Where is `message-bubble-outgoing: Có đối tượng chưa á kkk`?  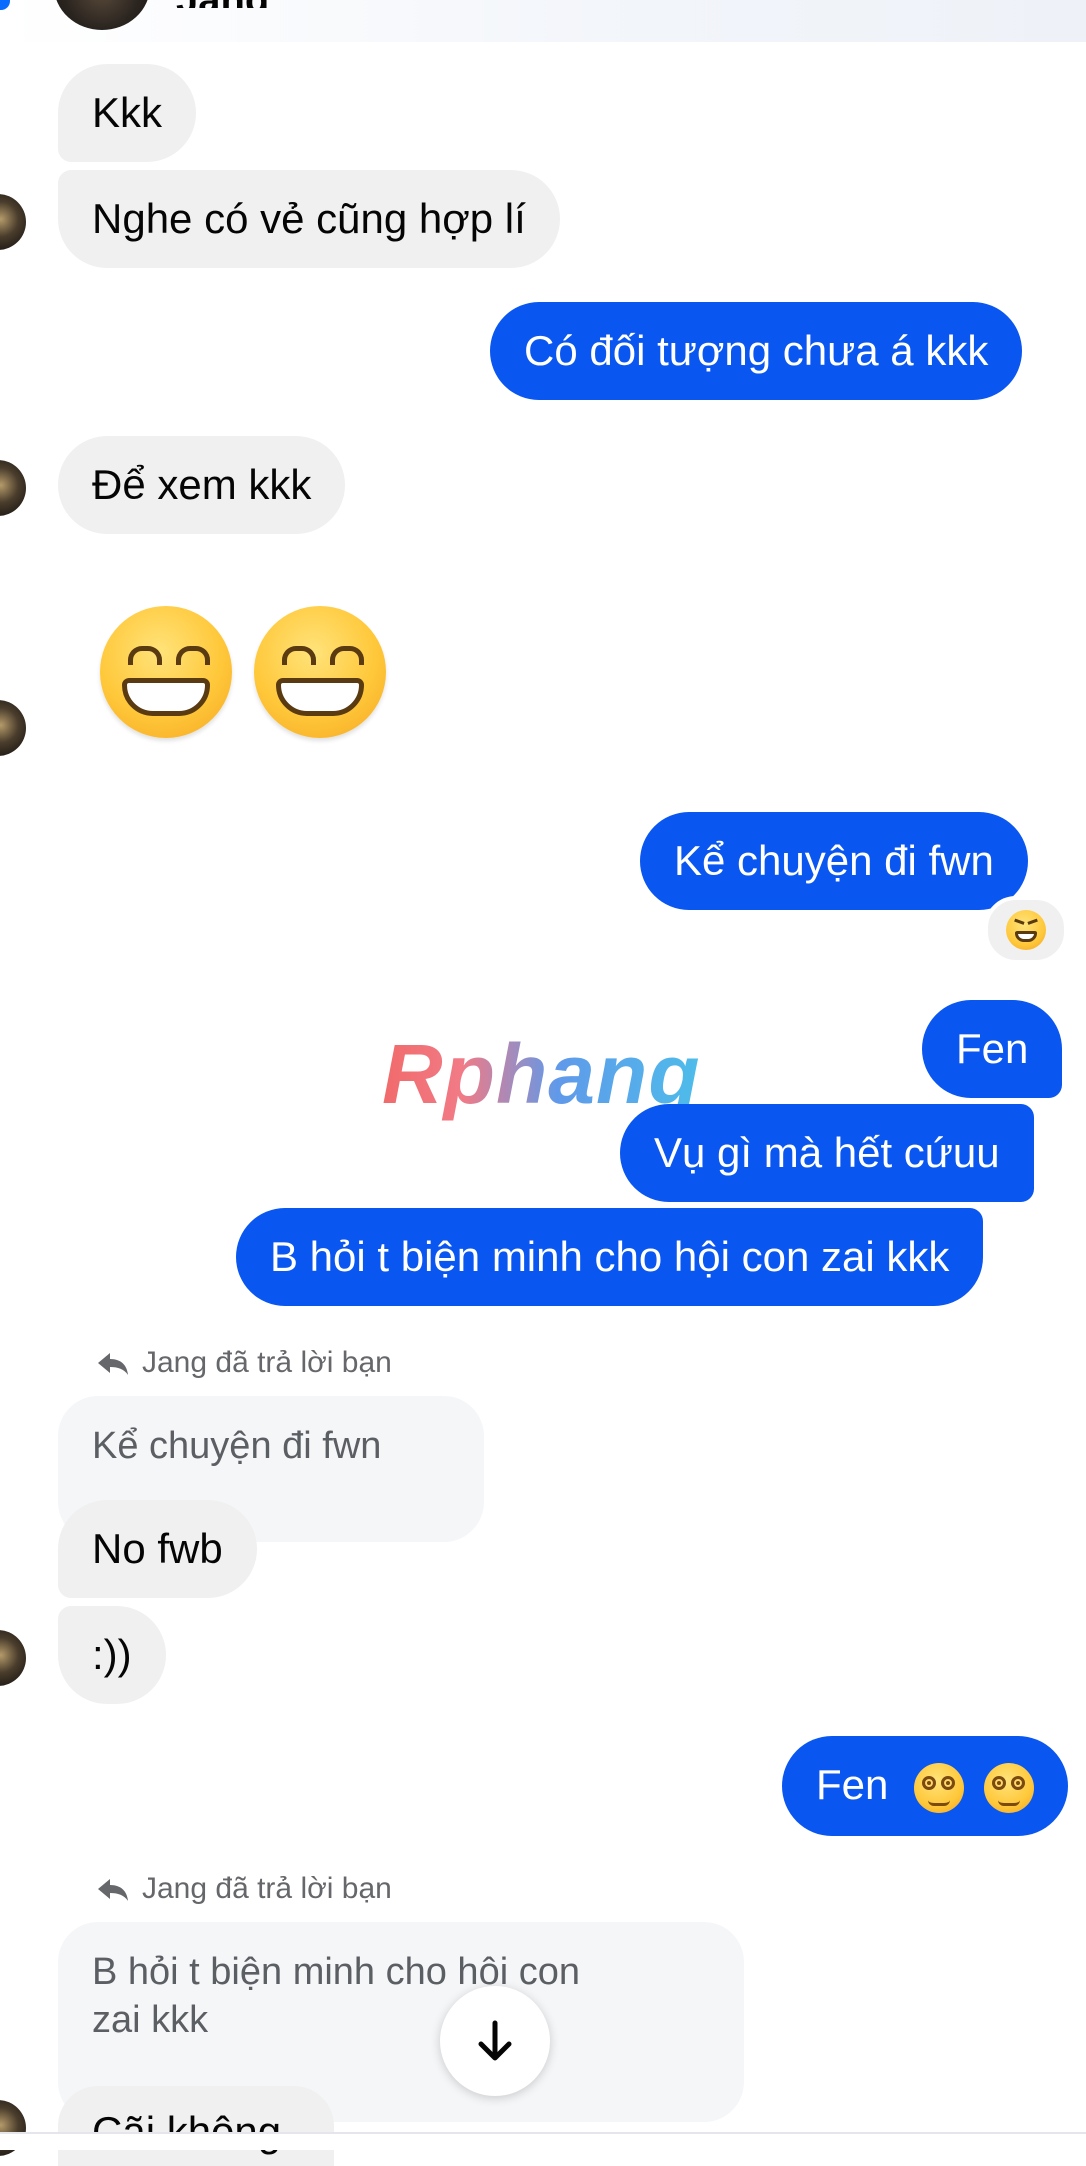 message-bubble-outgoing: Có đối tượng chưa á kkk is located at coordinates (756, 351).